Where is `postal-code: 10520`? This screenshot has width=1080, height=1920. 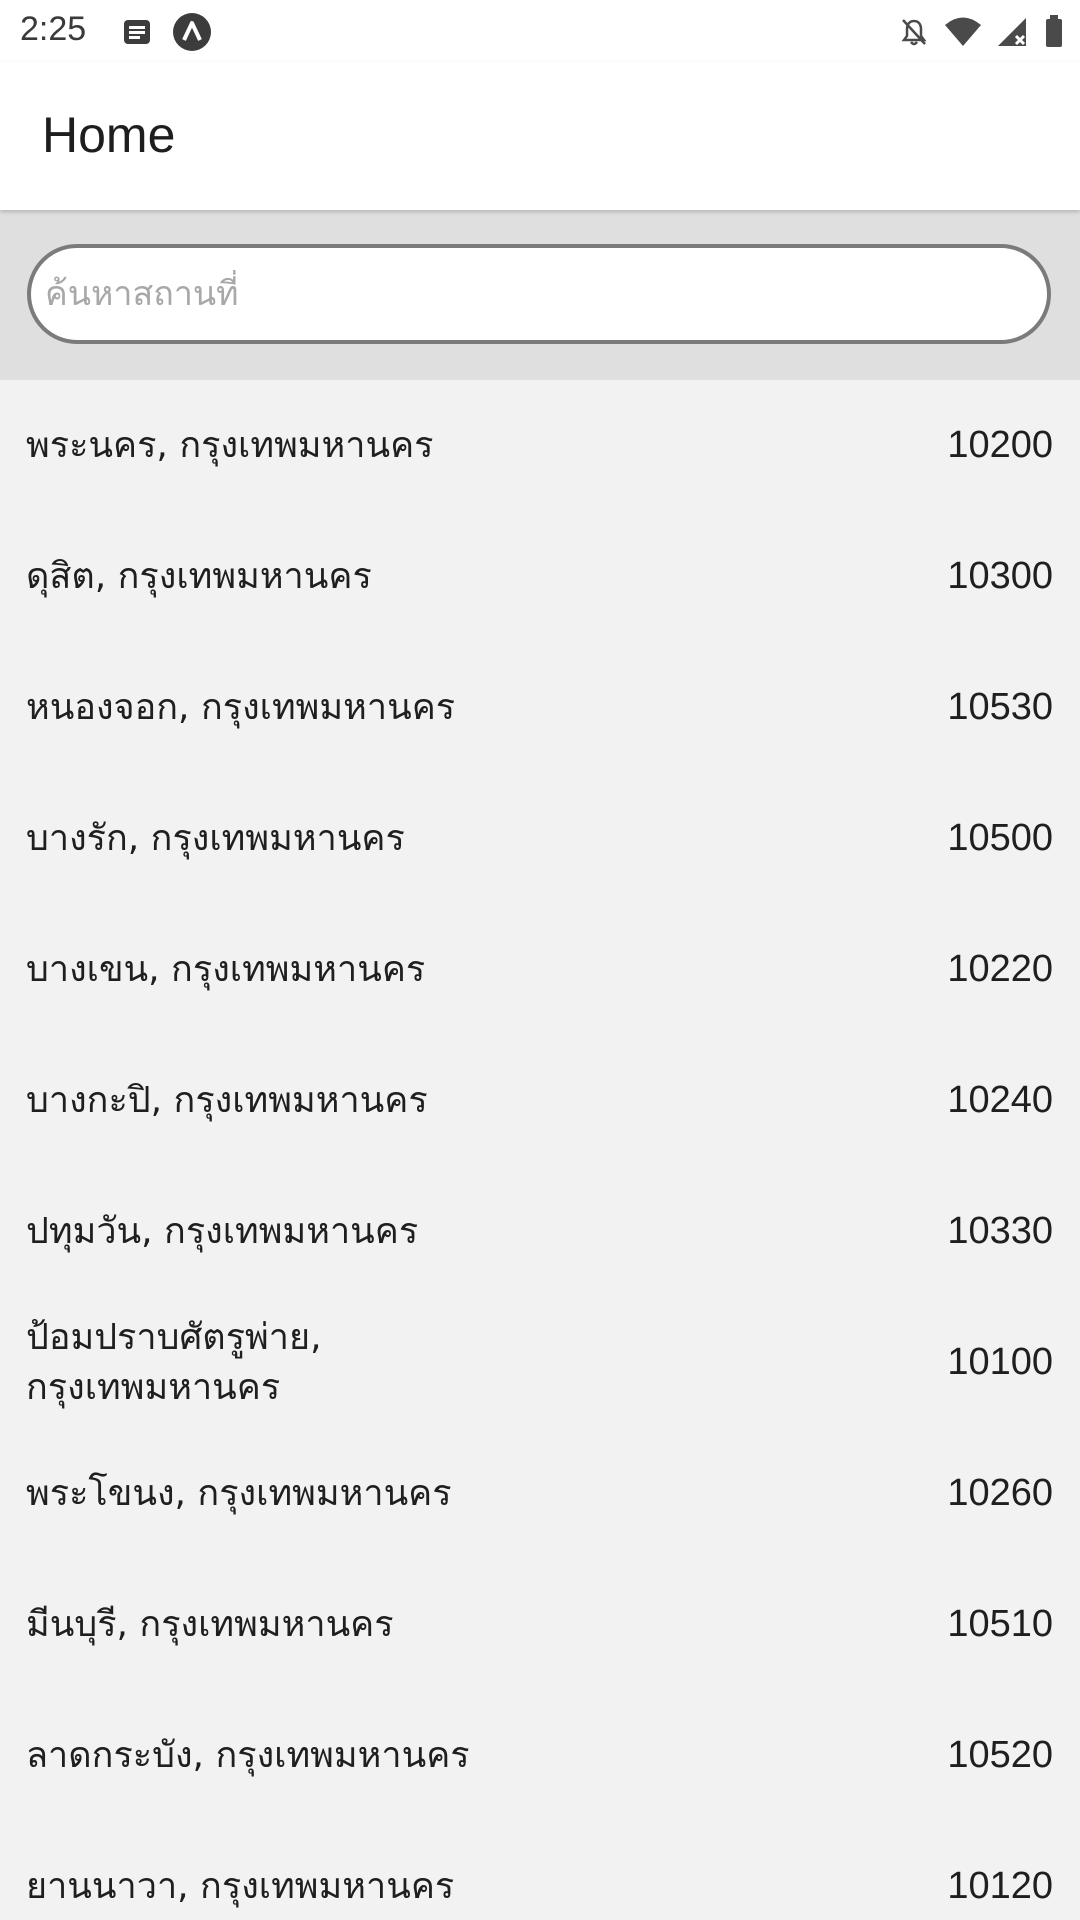 postal-code: 10520 is located at coordinates (1000, 1755).